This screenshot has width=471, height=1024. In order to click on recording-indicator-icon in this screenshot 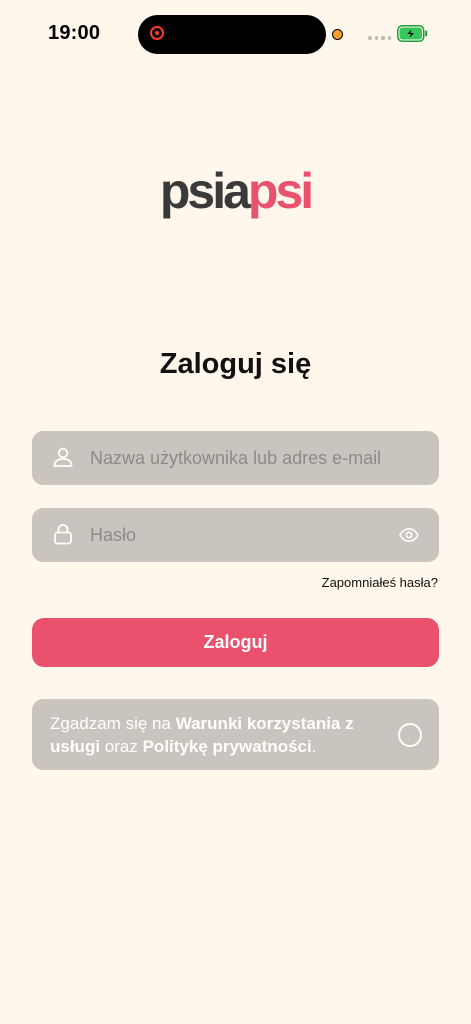, I will do `click(157, 33)`.